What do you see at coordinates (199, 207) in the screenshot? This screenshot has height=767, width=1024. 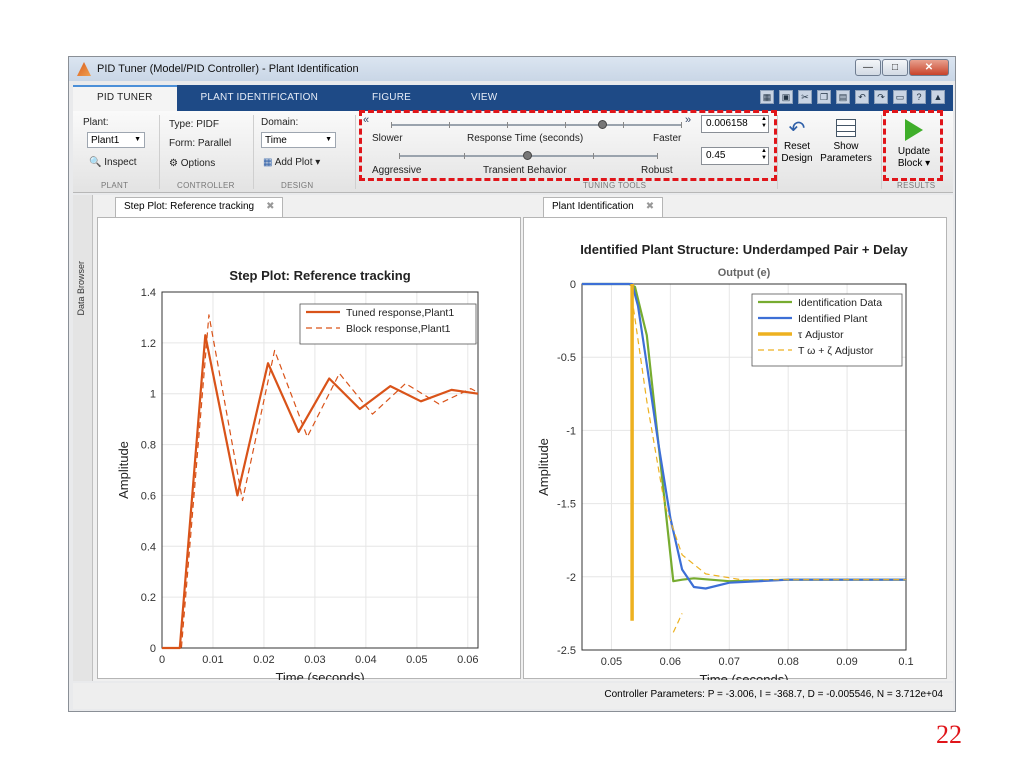 I see `tab-step-plot: Step Plot: Reference tracking ✖` at bounding box center [199, 207].